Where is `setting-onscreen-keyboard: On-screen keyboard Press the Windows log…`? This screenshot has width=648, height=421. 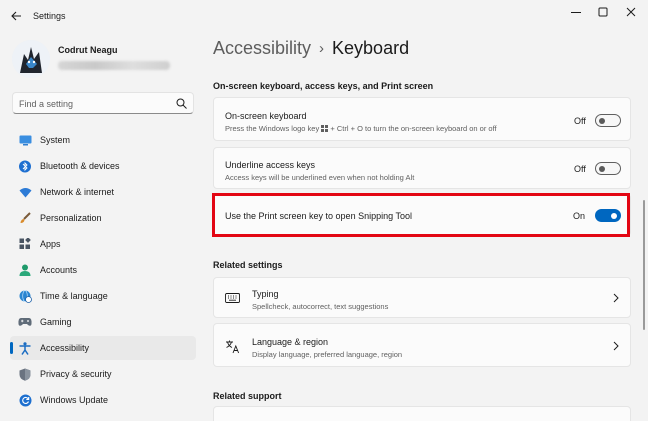
setting-onscreen-keyboard: On-screen keyboard Press the Windows log… is located at coordinates (422, 119).